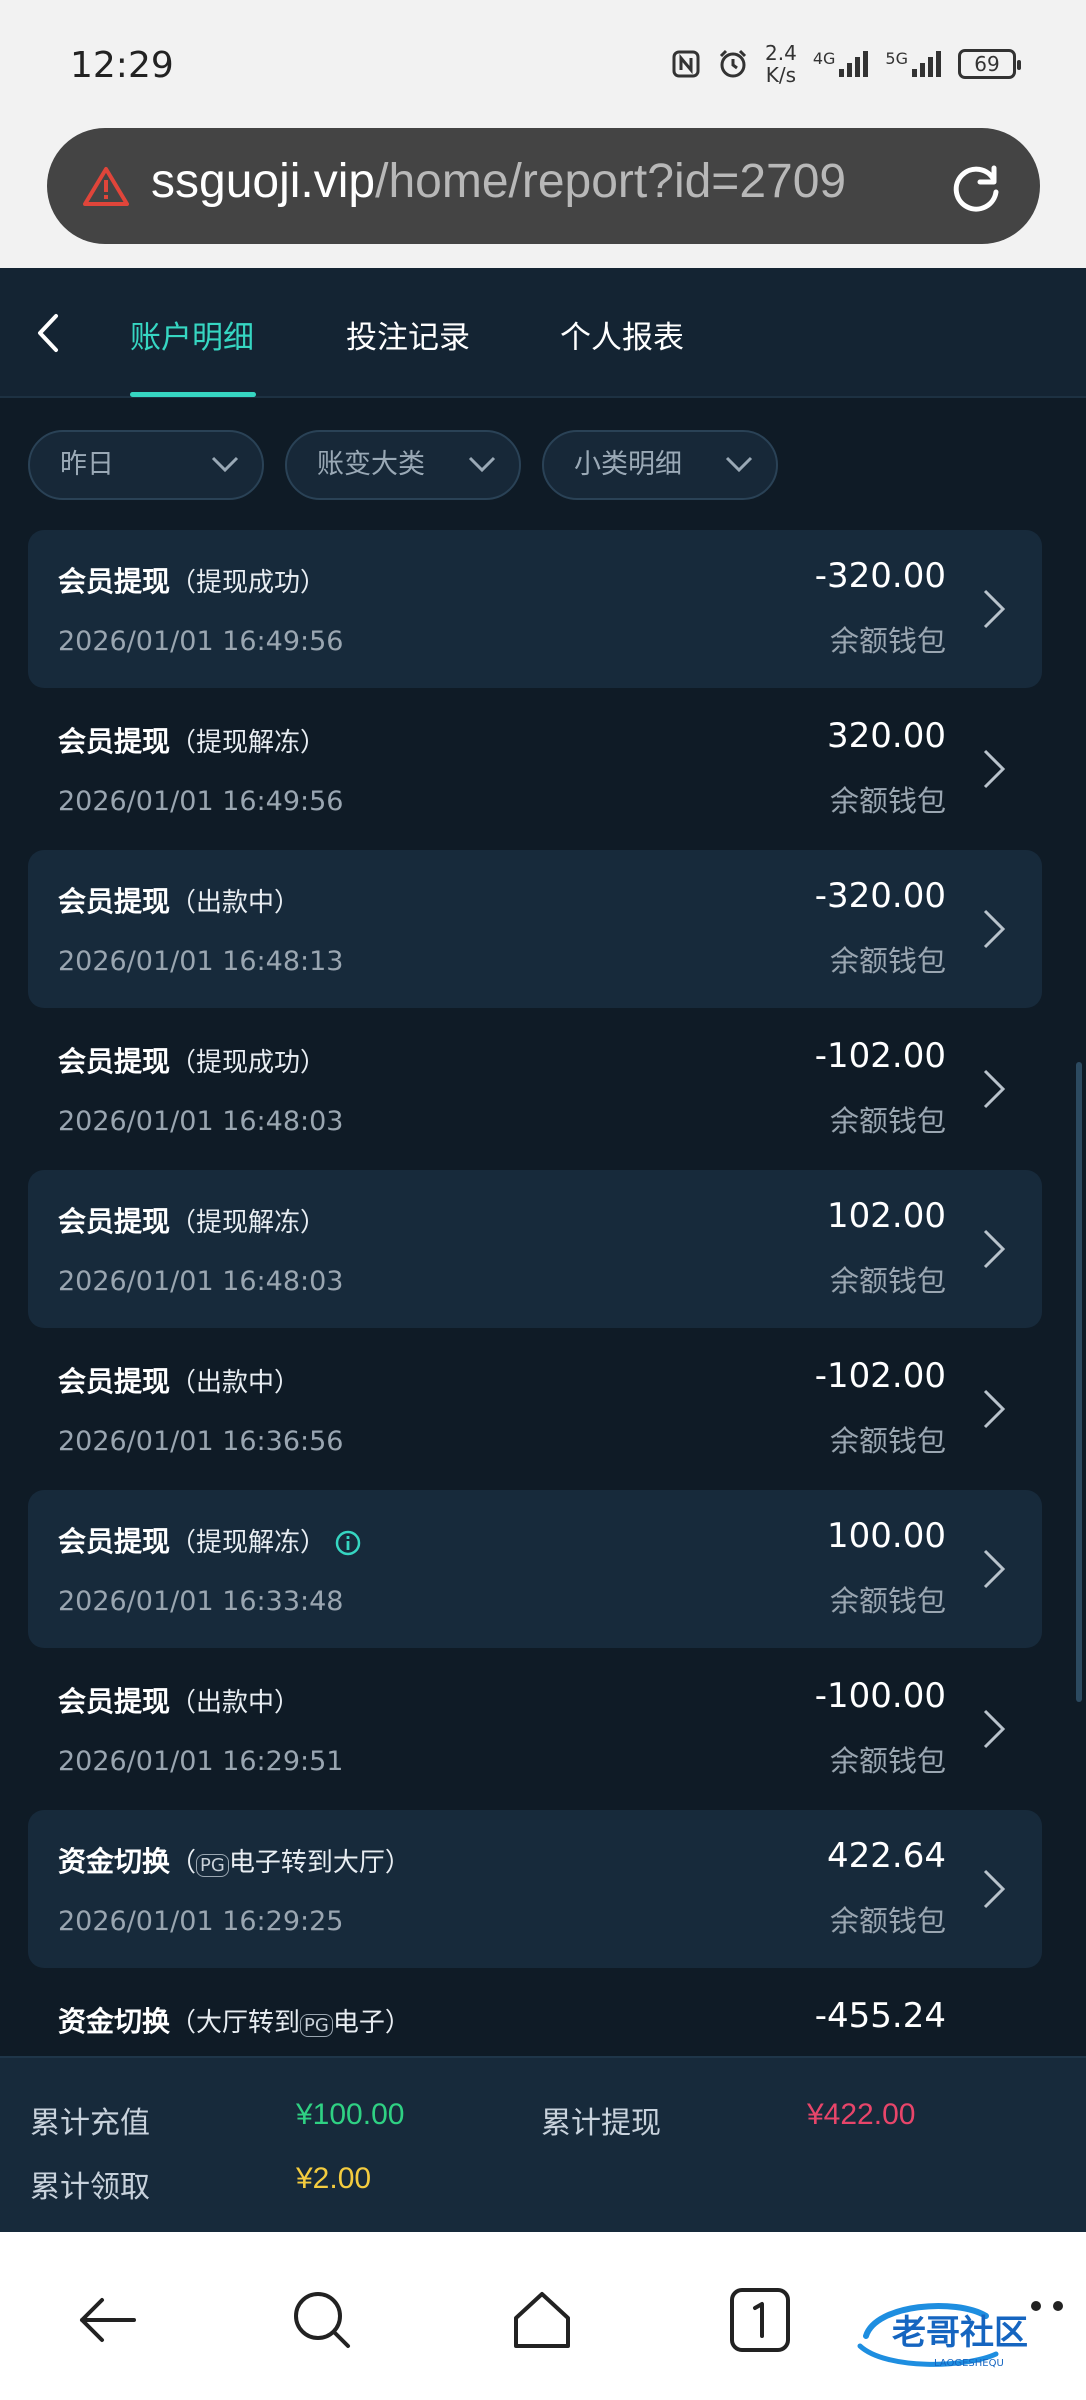 The width and height of the screenshot is (1086, 2400). I want to click on network-speed: 2.4 K/s, so click(781, 64).